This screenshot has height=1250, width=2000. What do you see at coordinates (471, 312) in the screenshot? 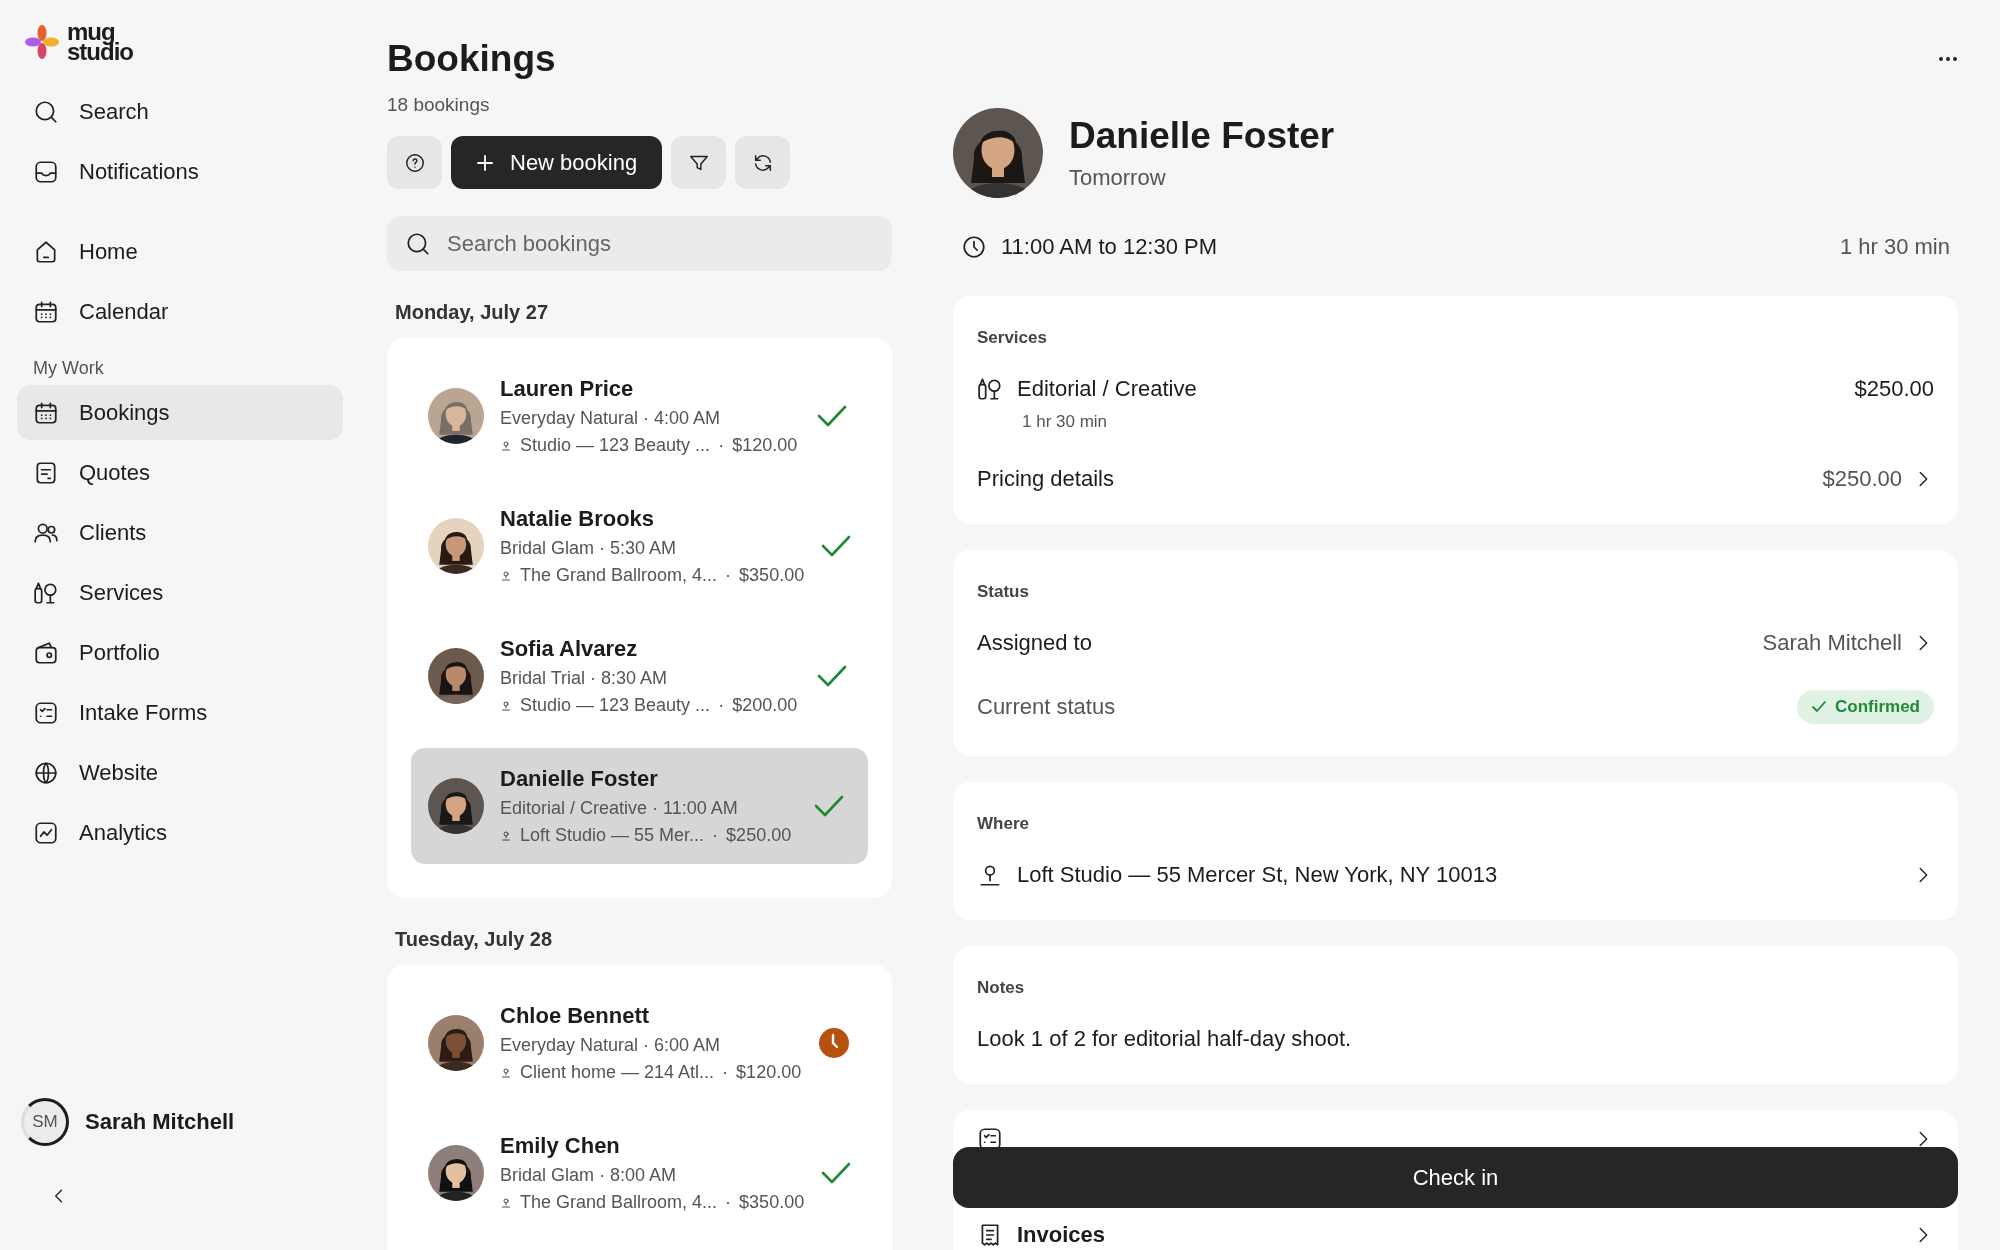
I see `date-heading: Monday, July 27` at bounding box center [471, 312].